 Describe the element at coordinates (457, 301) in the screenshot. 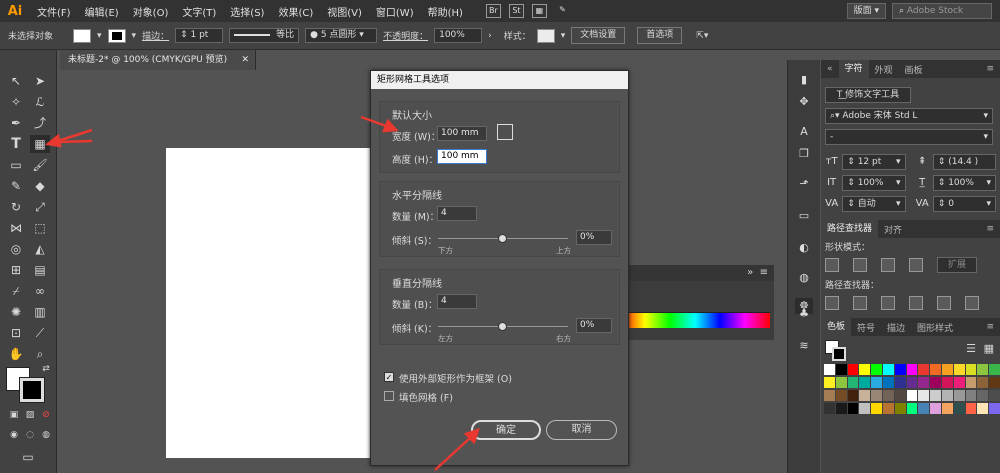

I see `vertical-count-input: 4` at that location.